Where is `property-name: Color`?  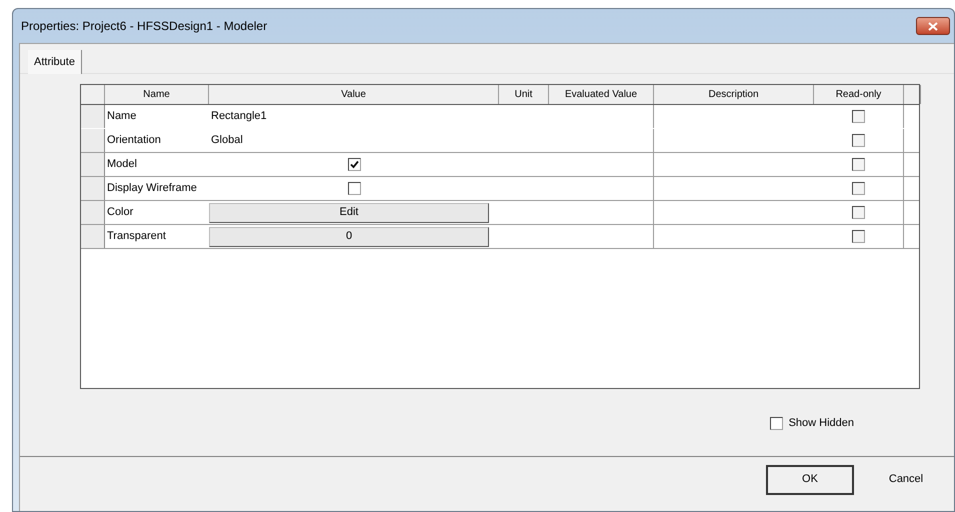
property-name: Color is located at coordinates (120, 212).